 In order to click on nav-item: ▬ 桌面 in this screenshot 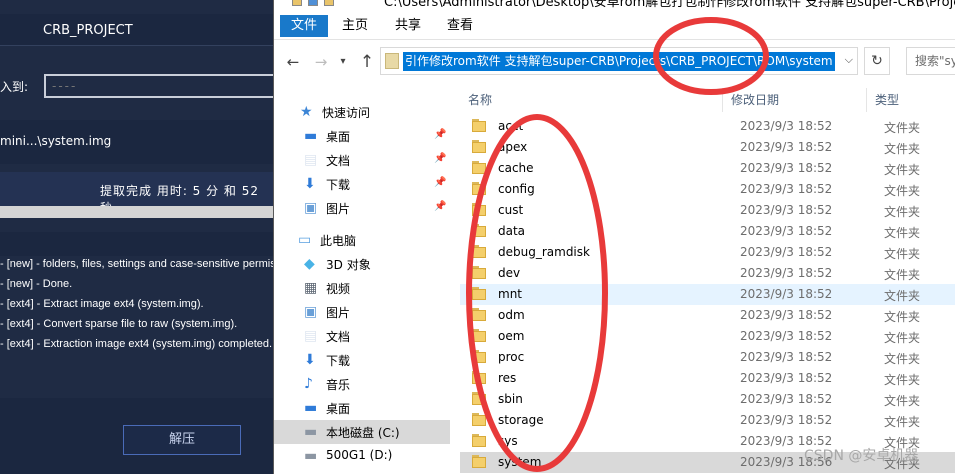, I will do `click(362, 408)`.